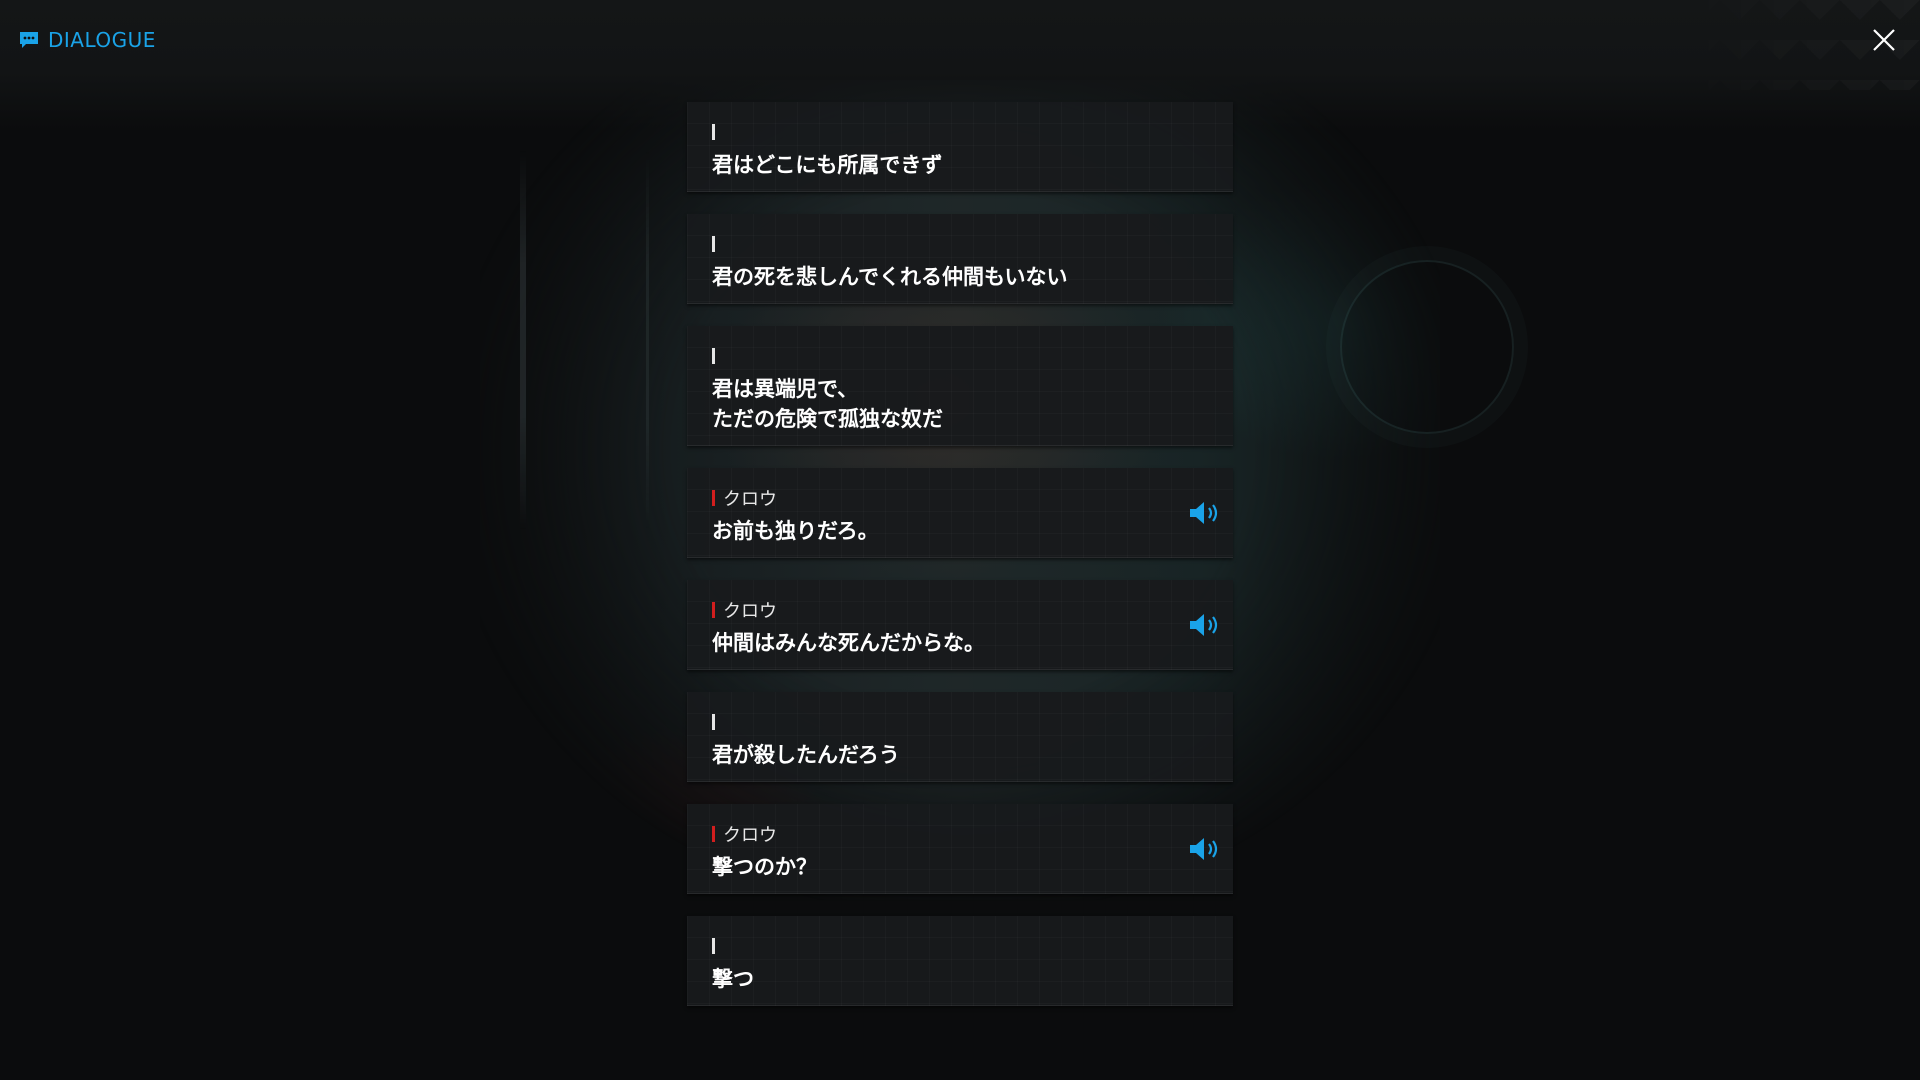 This screenshot has width=1920, height=1080. I want to click on dialogue-header: DIALOGUE, so click(87, 40).